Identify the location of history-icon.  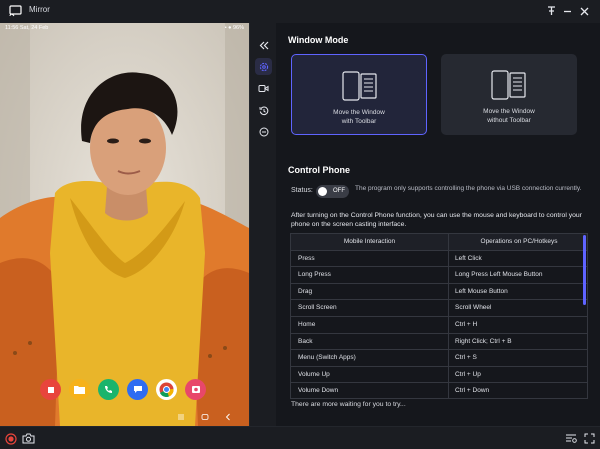
(263, 110).